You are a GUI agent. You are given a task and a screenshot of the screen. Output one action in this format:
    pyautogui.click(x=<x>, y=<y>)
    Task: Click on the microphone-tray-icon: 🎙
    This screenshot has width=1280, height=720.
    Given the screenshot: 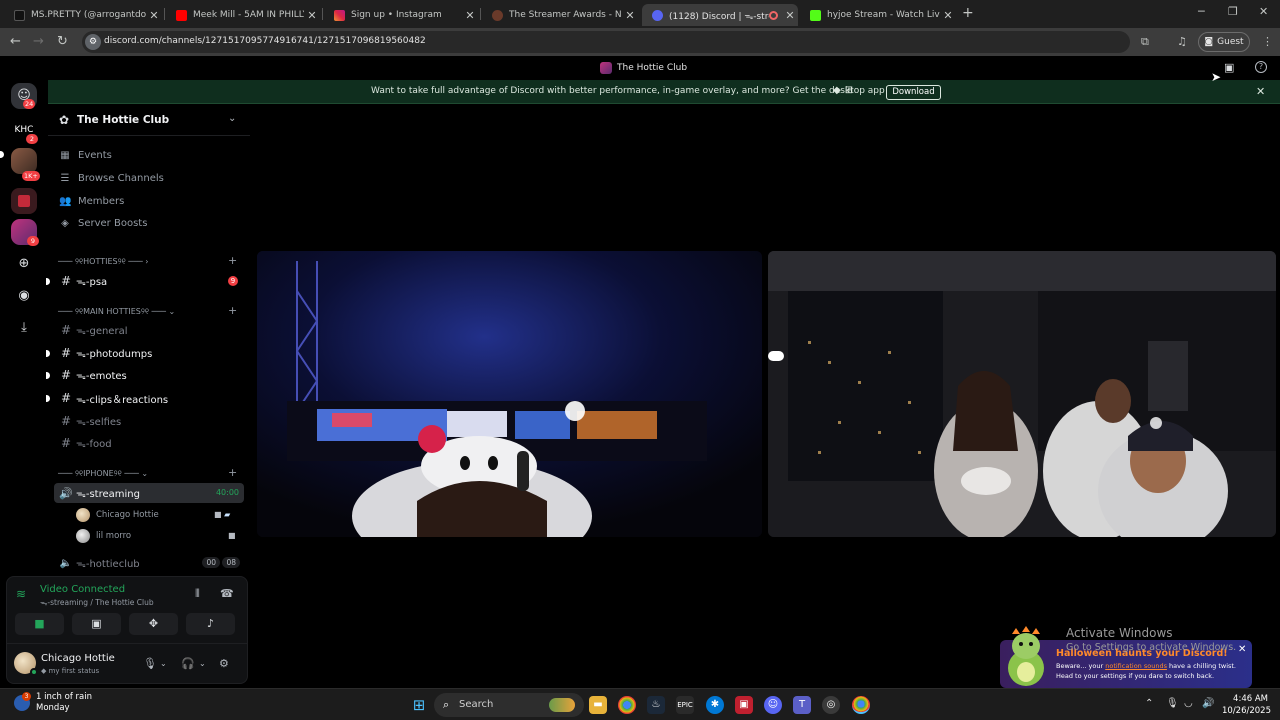 What is the action you would take?
    pyautogui.click(x=1172, y=703)
    